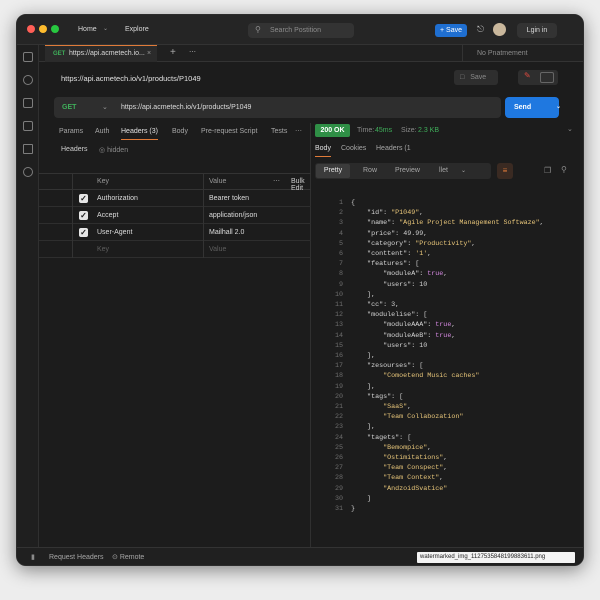 Image resolution: width=600 pixels, height=600 pixels. What do you see at coordinates (452, 171) in the screenshot?
I see `format-select: llet ⌄` at bounding box center [452, 171].